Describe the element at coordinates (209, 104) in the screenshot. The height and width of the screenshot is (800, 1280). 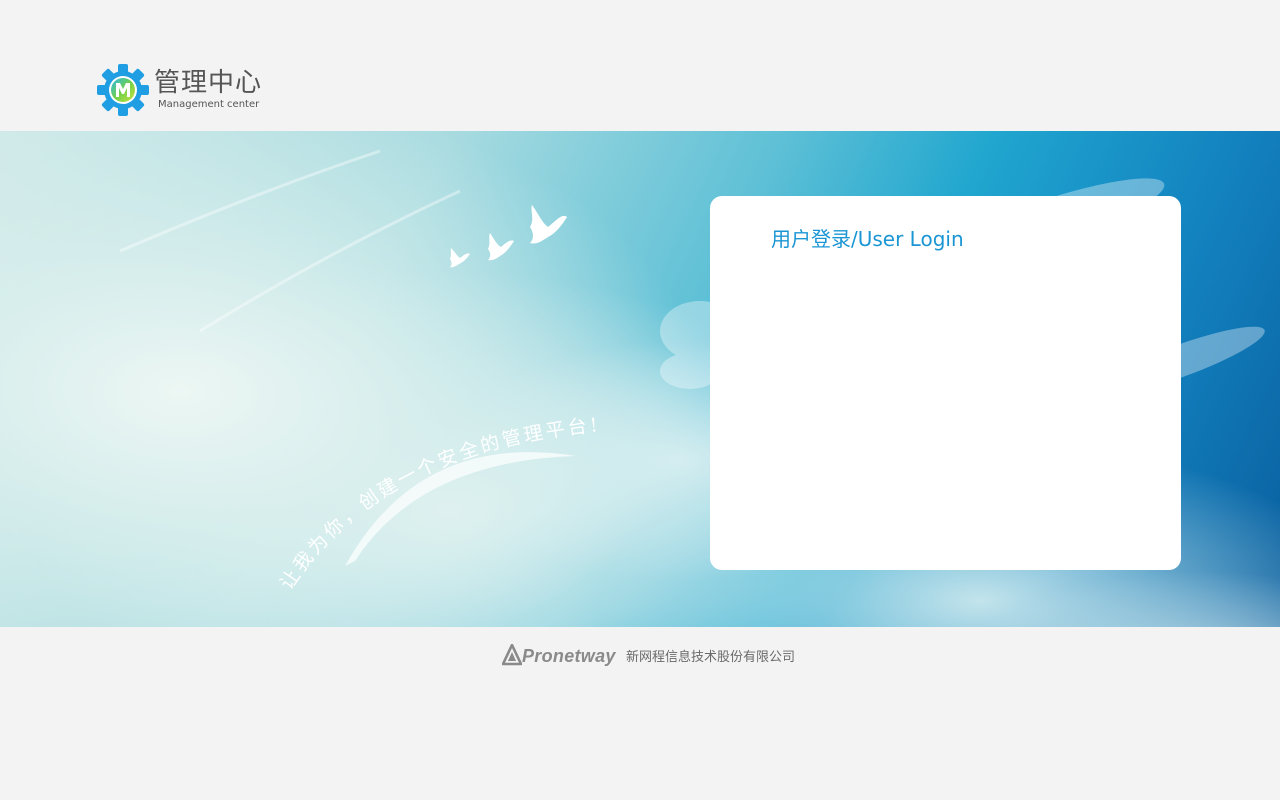
I see `logo-subtitle: Management center` at that location.